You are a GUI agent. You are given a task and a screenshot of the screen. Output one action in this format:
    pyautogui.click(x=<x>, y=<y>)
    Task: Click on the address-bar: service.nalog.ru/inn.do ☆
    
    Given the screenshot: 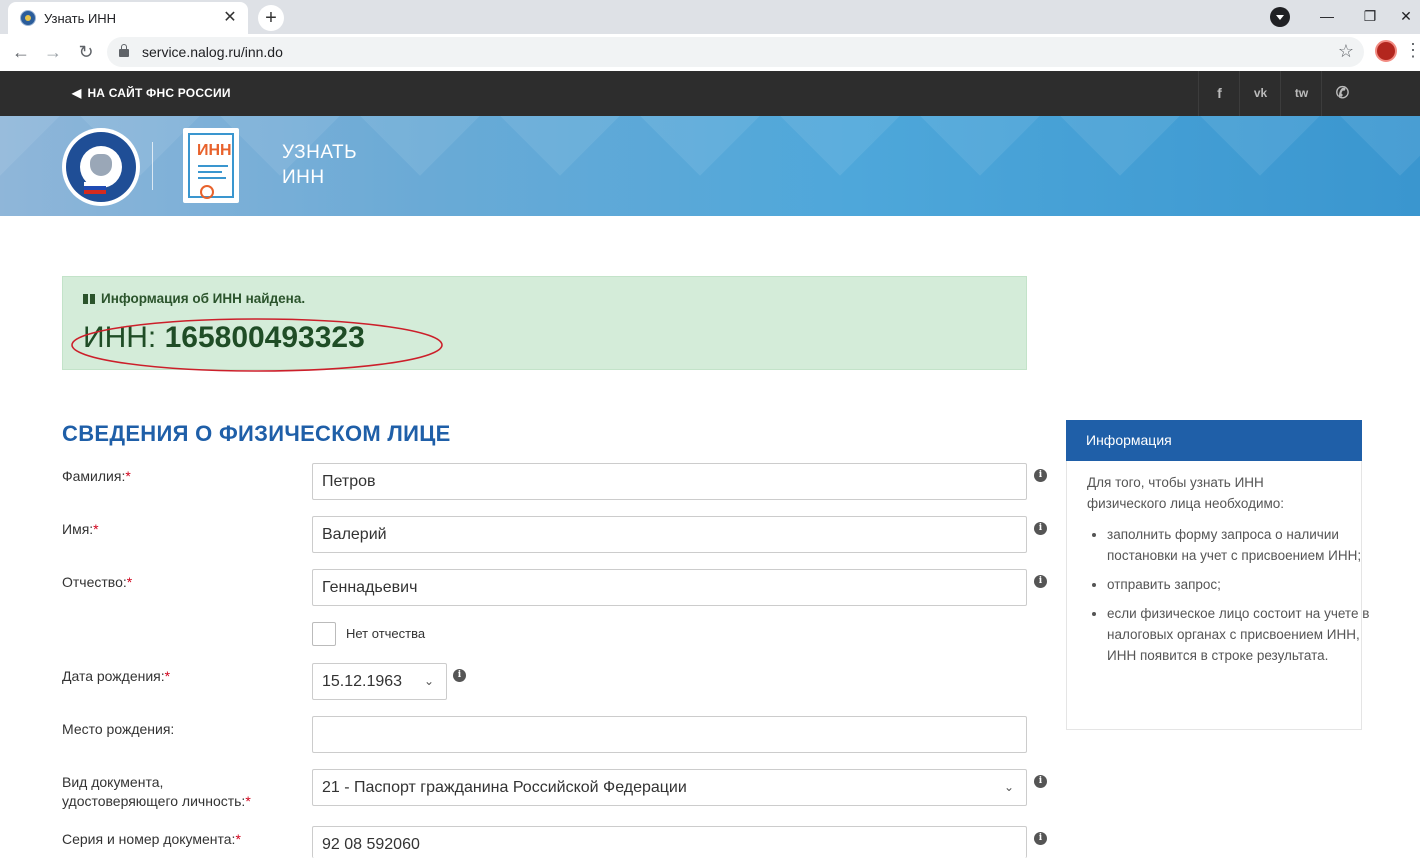 What is the action you would take?
    pyautogui.click(x=735, y=52)
    